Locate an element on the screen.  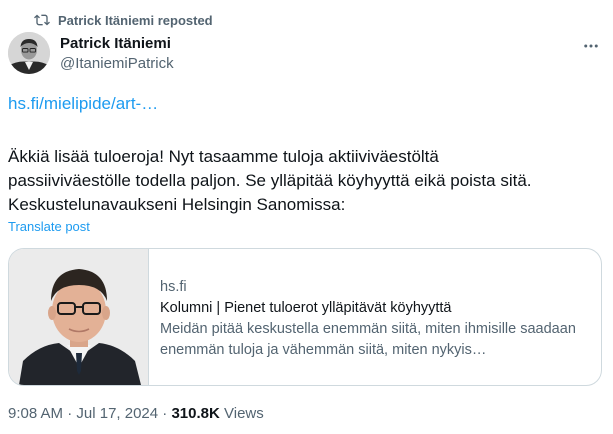
card-thumbnail is located at coordinates (79, 317).